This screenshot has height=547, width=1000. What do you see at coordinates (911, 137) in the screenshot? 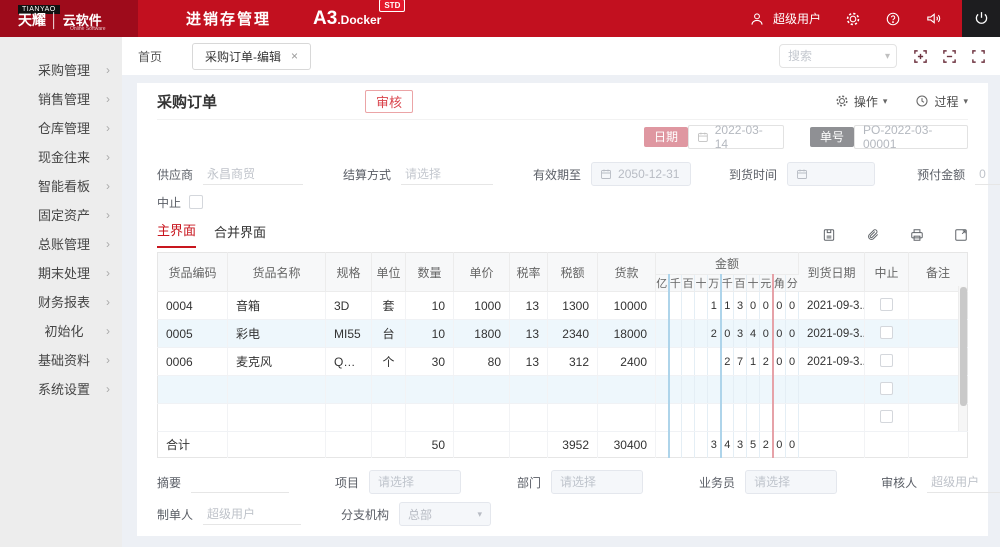
I see `order-no-field: PO-2022-03-00001` at bounding box center [911, 137].